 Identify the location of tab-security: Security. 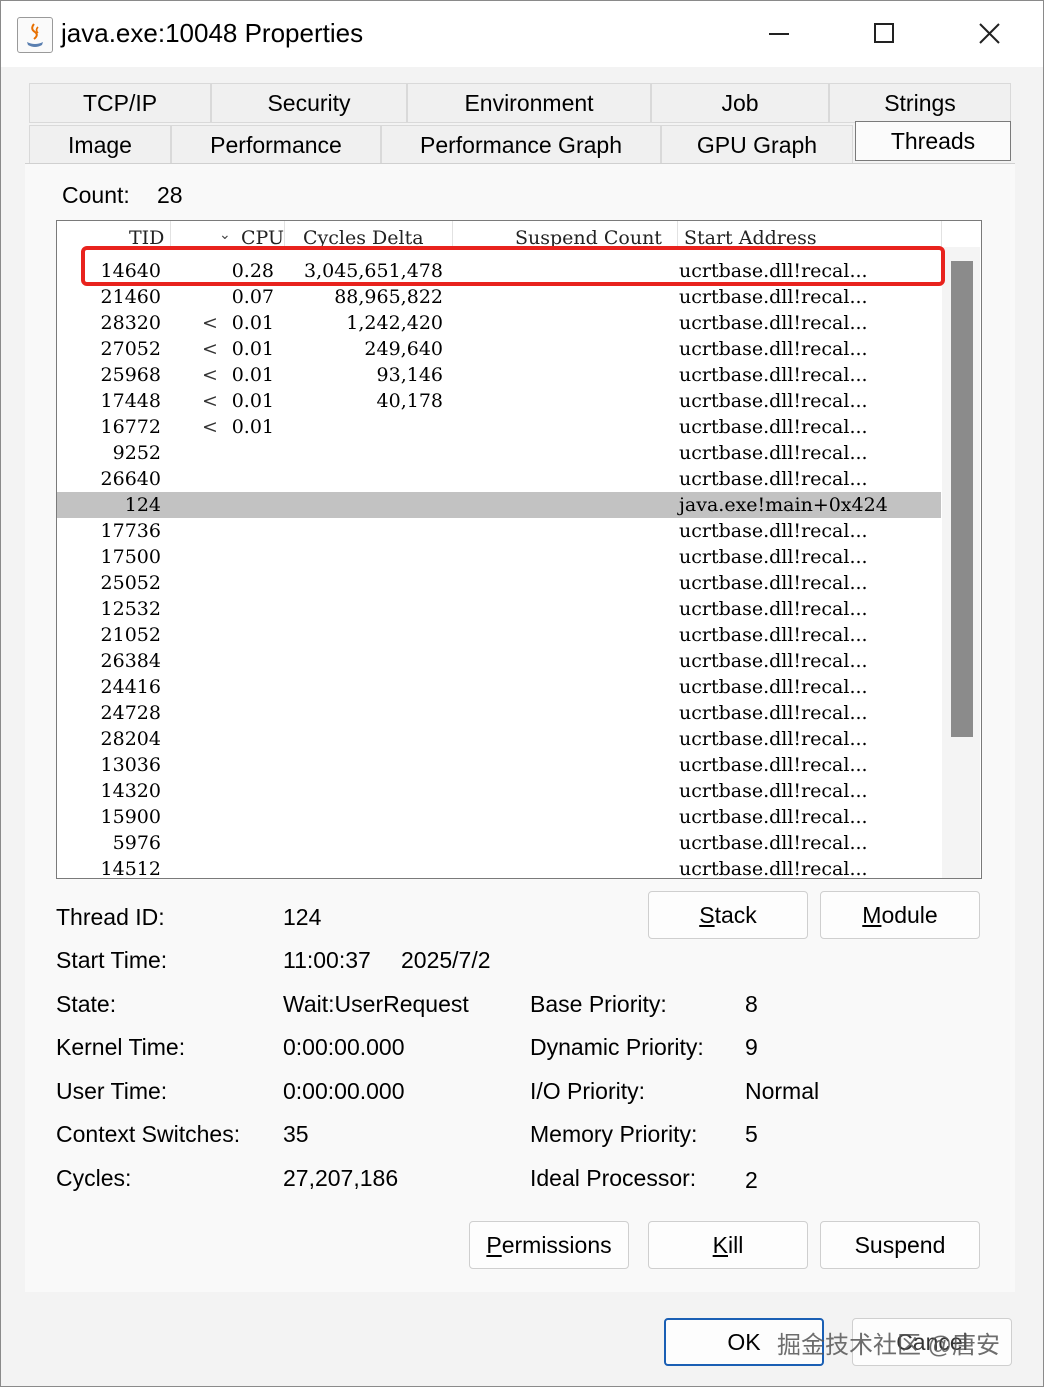
(309, 103).